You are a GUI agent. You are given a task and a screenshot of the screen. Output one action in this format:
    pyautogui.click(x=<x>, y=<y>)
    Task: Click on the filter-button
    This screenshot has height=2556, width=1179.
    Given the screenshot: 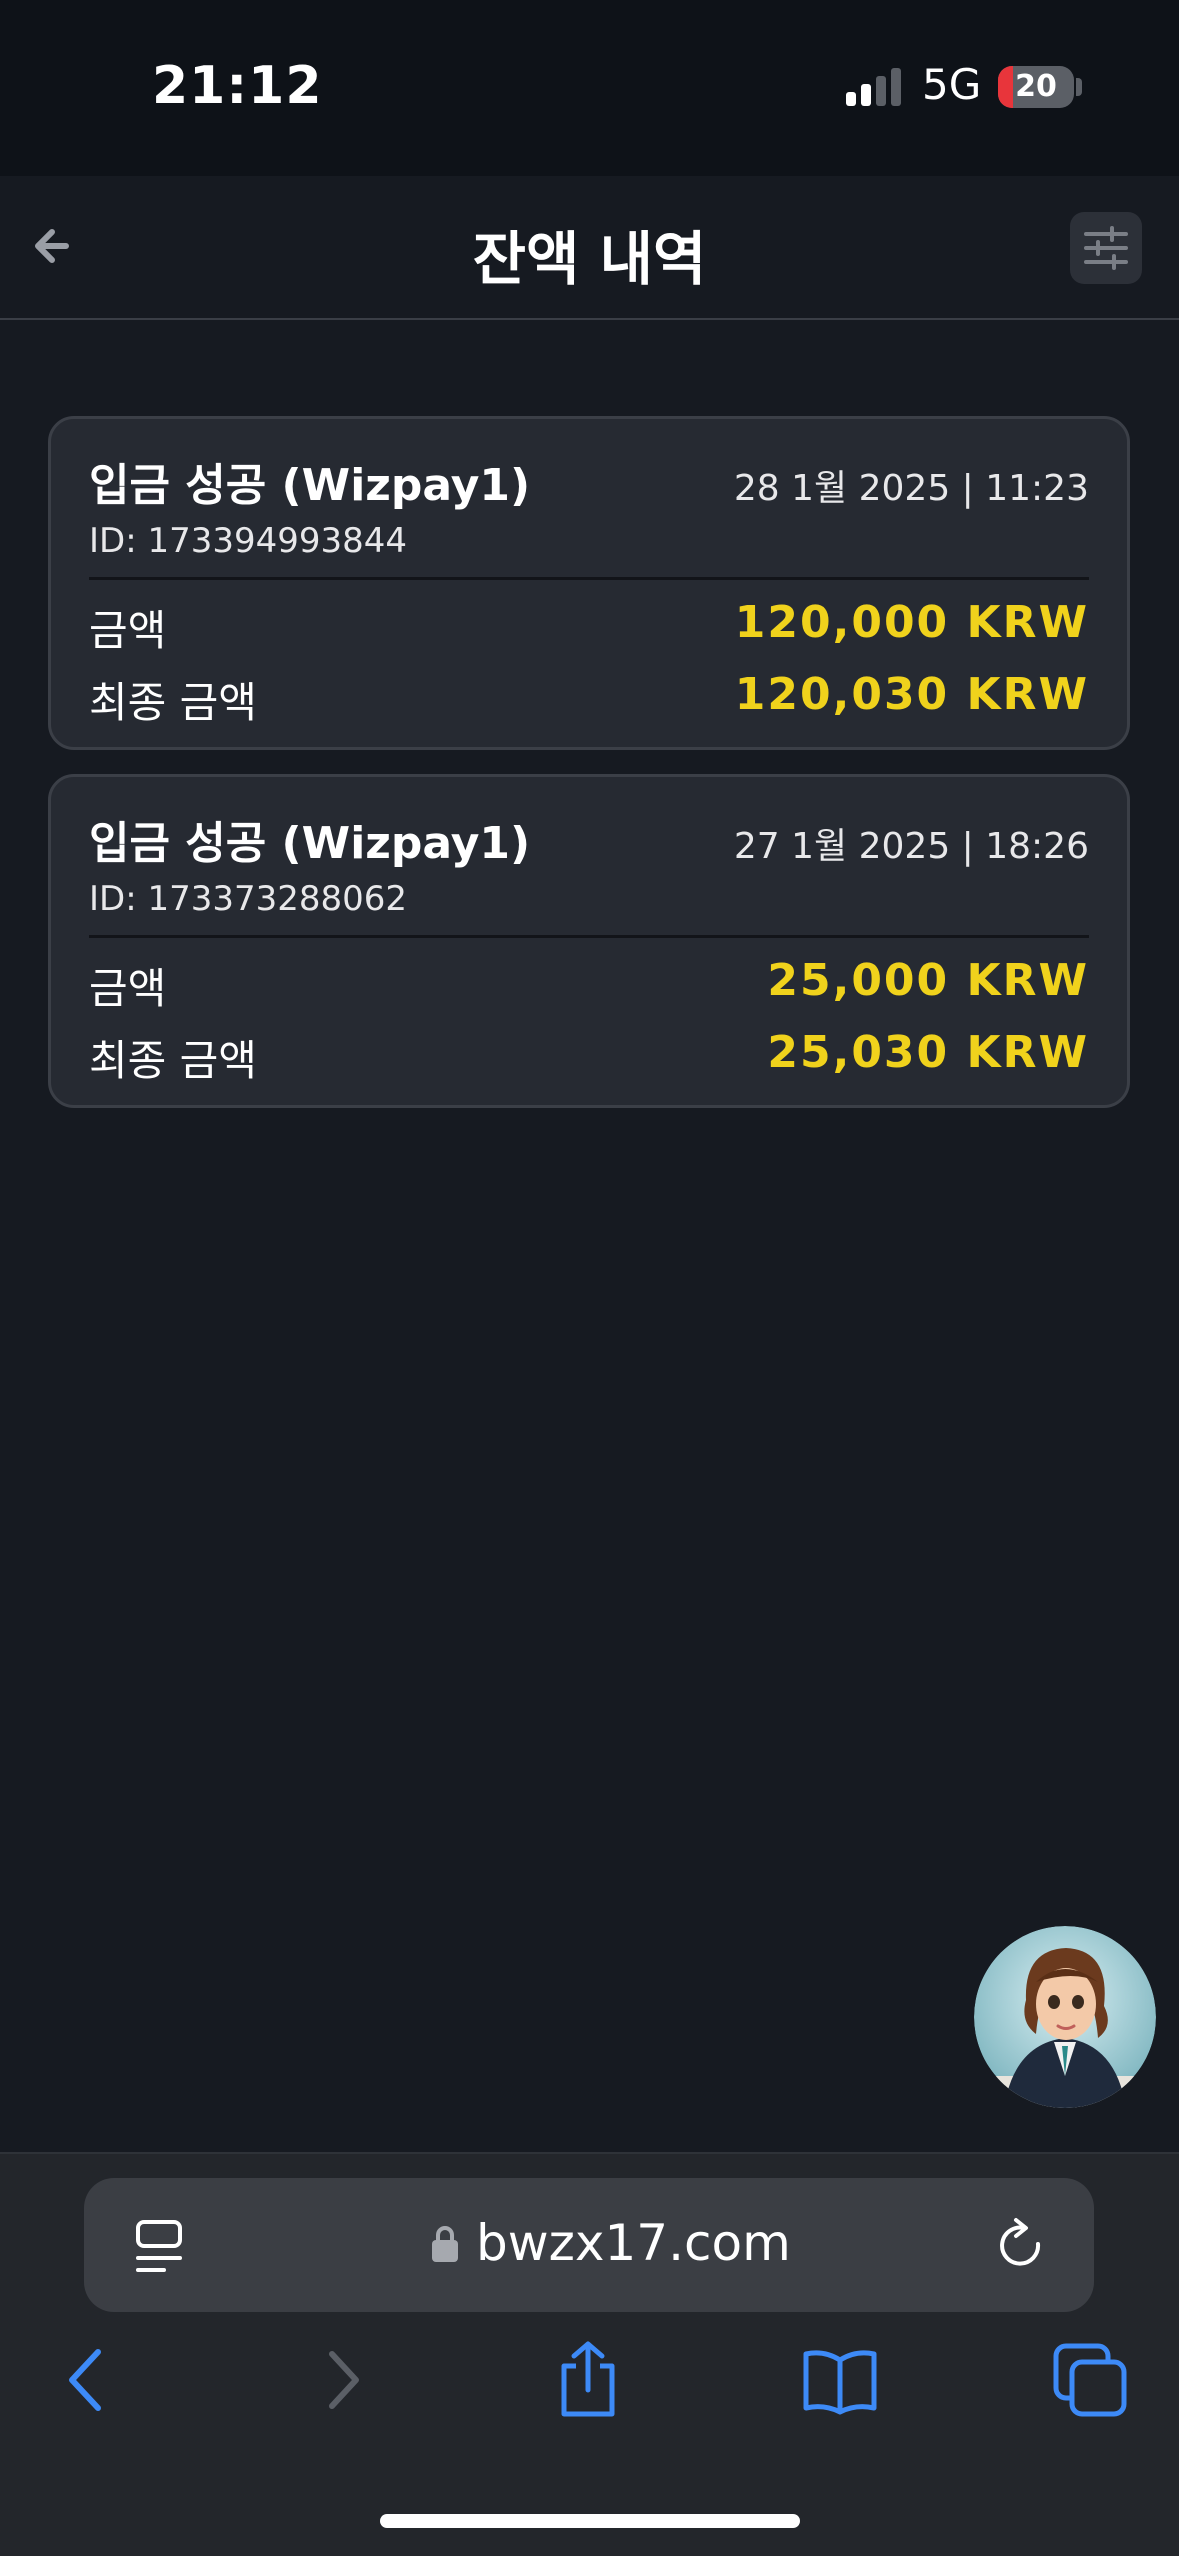 What is the action you would take?
    pyautogui.click(x=1106, y=248)
    